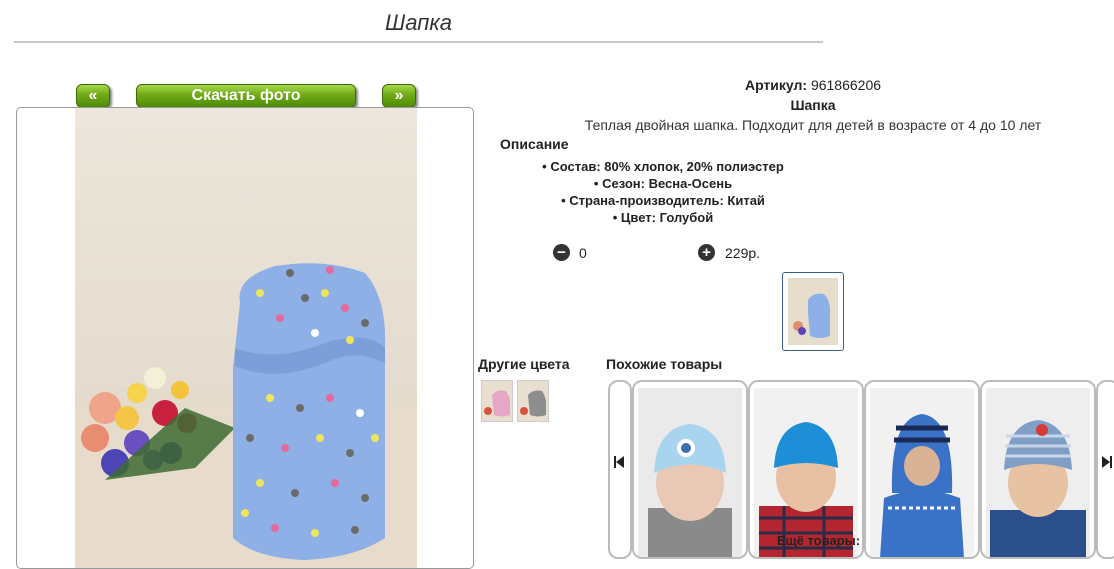 The width and height of the screenshot is (1114, 569). Describe the element at coordinates (818, 540) in the screenshot. I see `more-products-label: Ещё товары:` at that location.